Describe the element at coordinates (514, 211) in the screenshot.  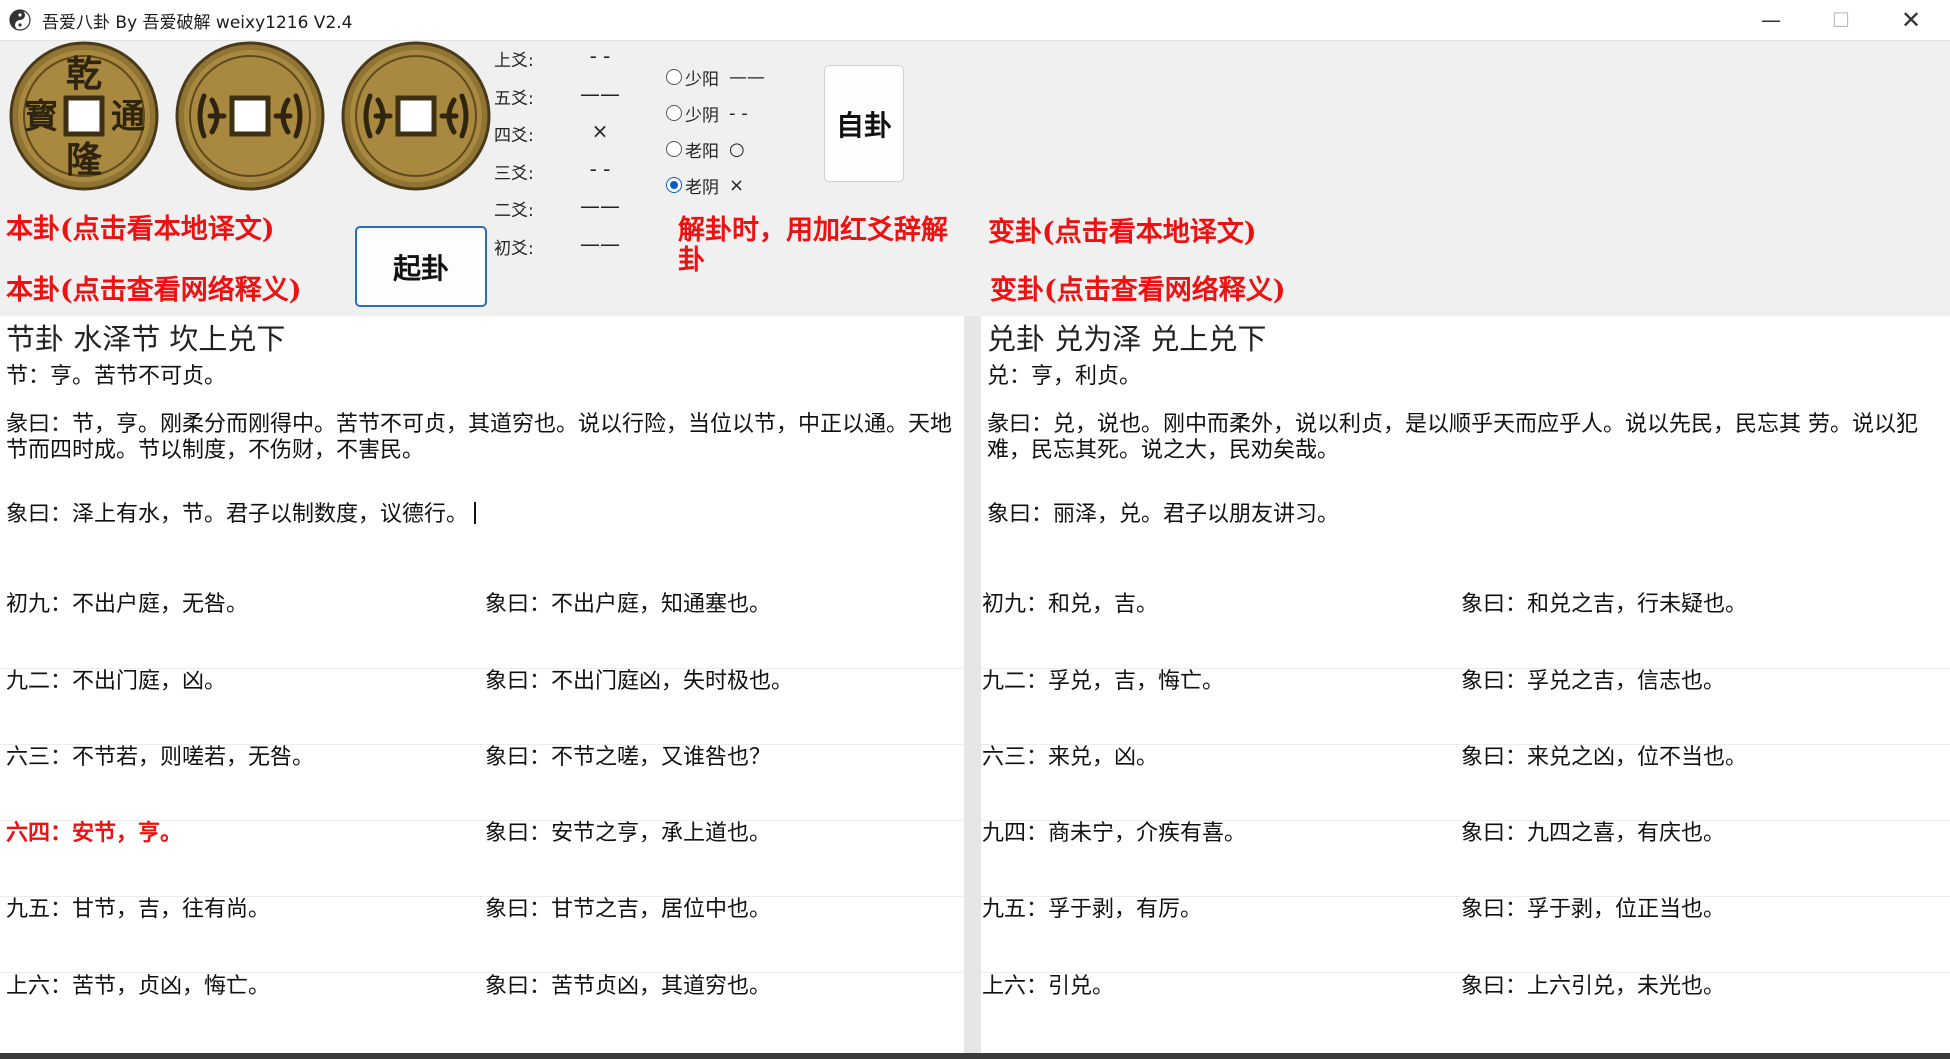
I see `yao-label-er: 二爻:` at that location.